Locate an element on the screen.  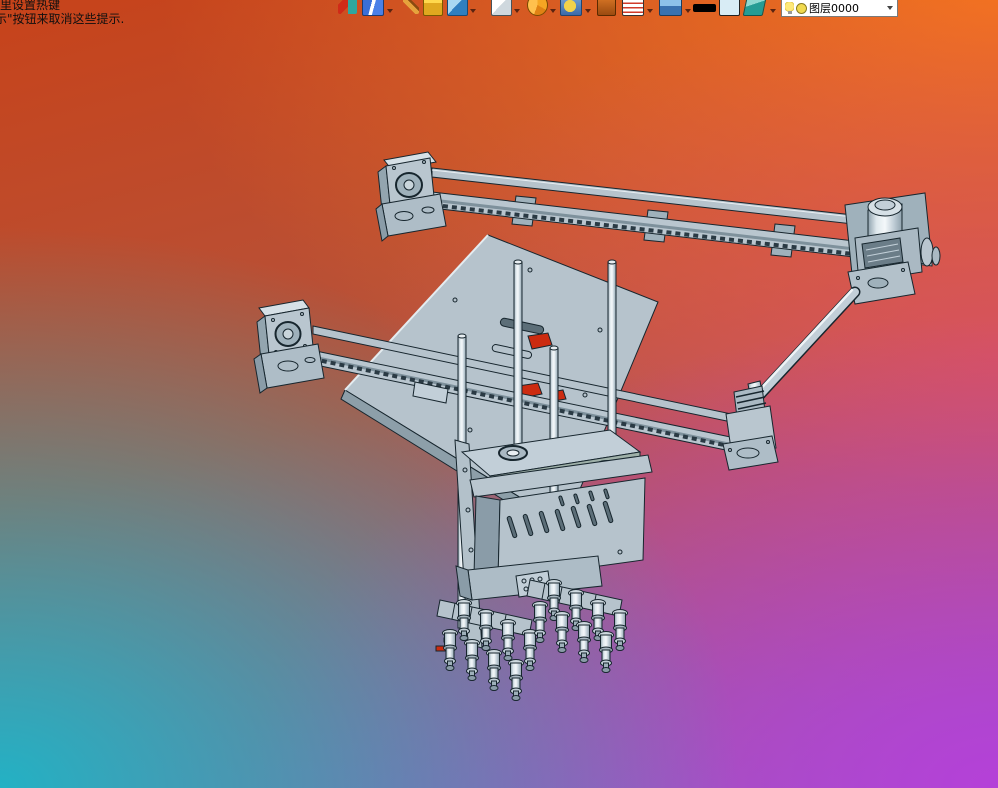
drawing-sheet-icon is located at coordinates (633, 8).